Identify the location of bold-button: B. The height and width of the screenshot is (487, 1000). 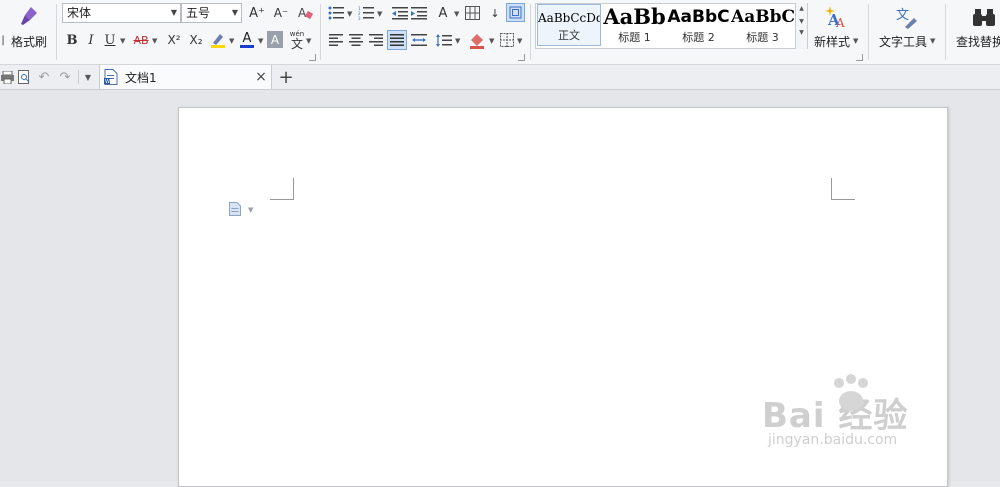
(72, 40).